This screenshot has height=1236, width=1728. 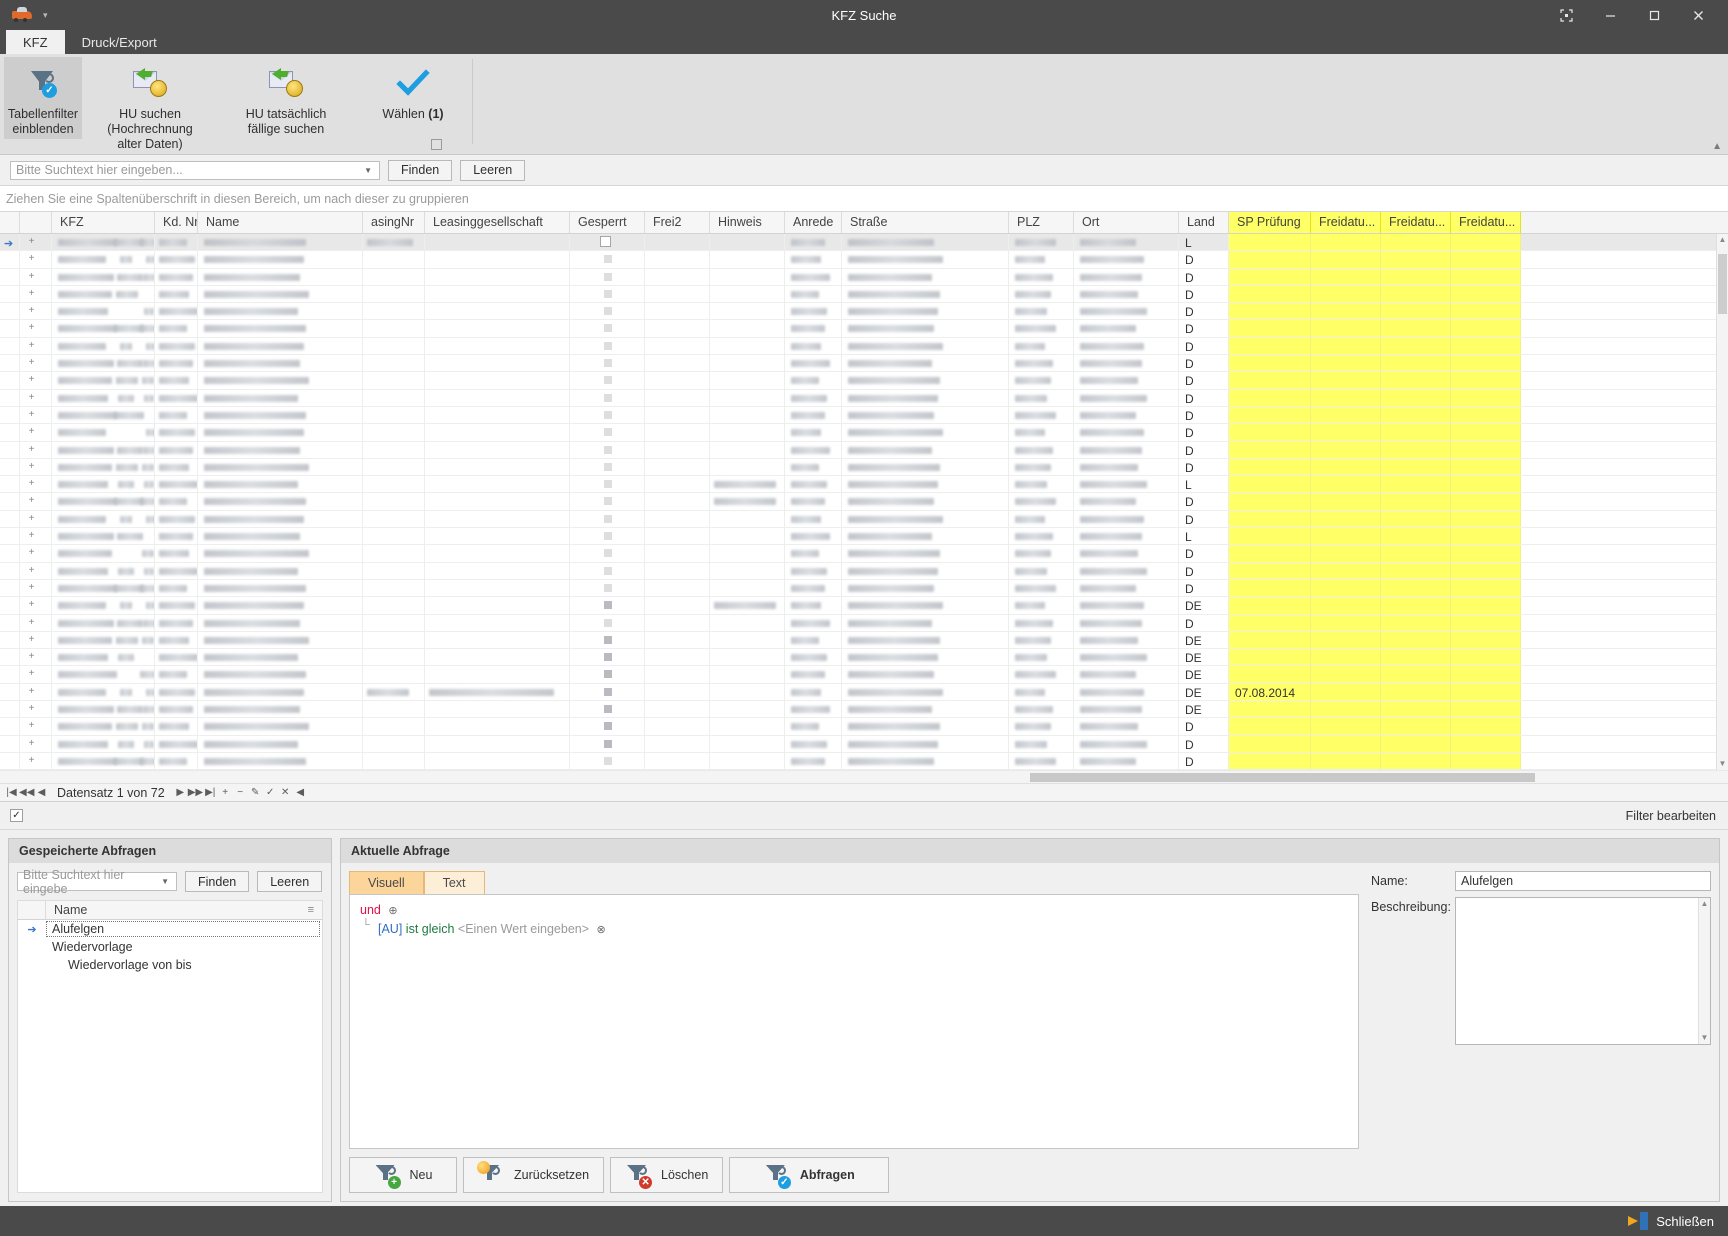 I want to click on search-input: Bitte Suchtext hier eingeben... ▼, so click(x=195, y=170).